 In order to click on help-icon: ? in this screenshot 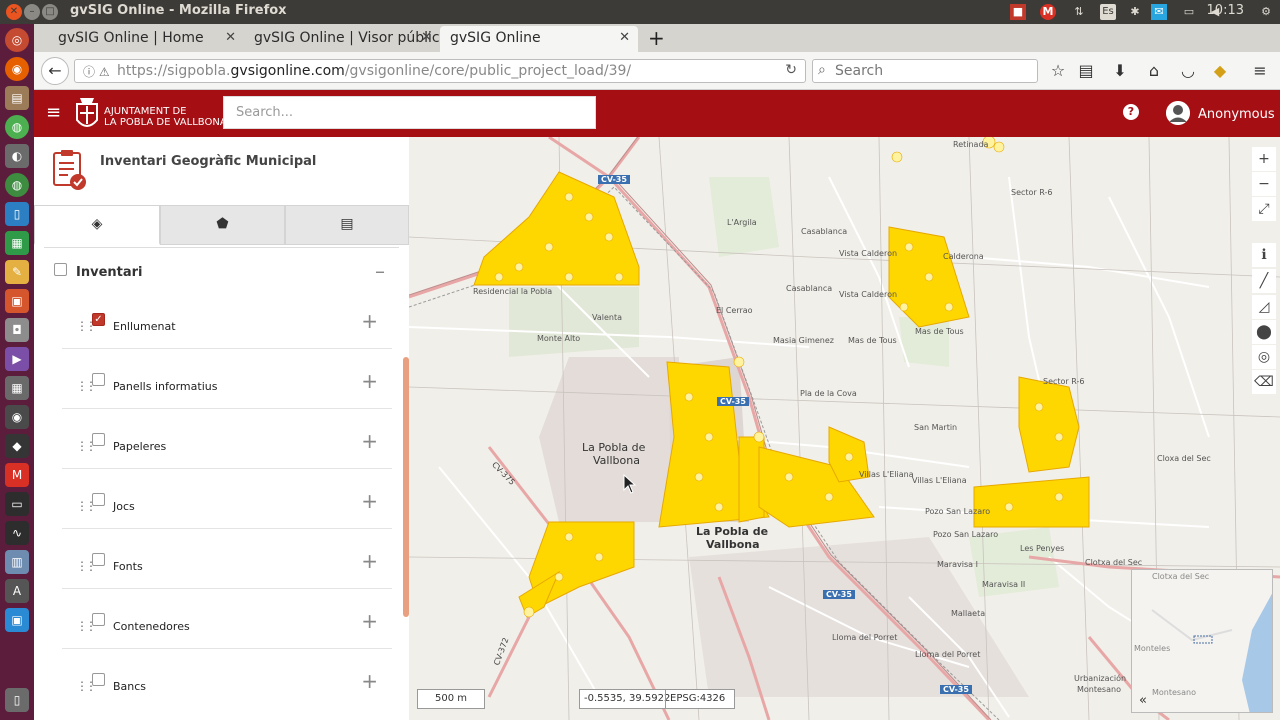, I will do `click(1131, 112)`.